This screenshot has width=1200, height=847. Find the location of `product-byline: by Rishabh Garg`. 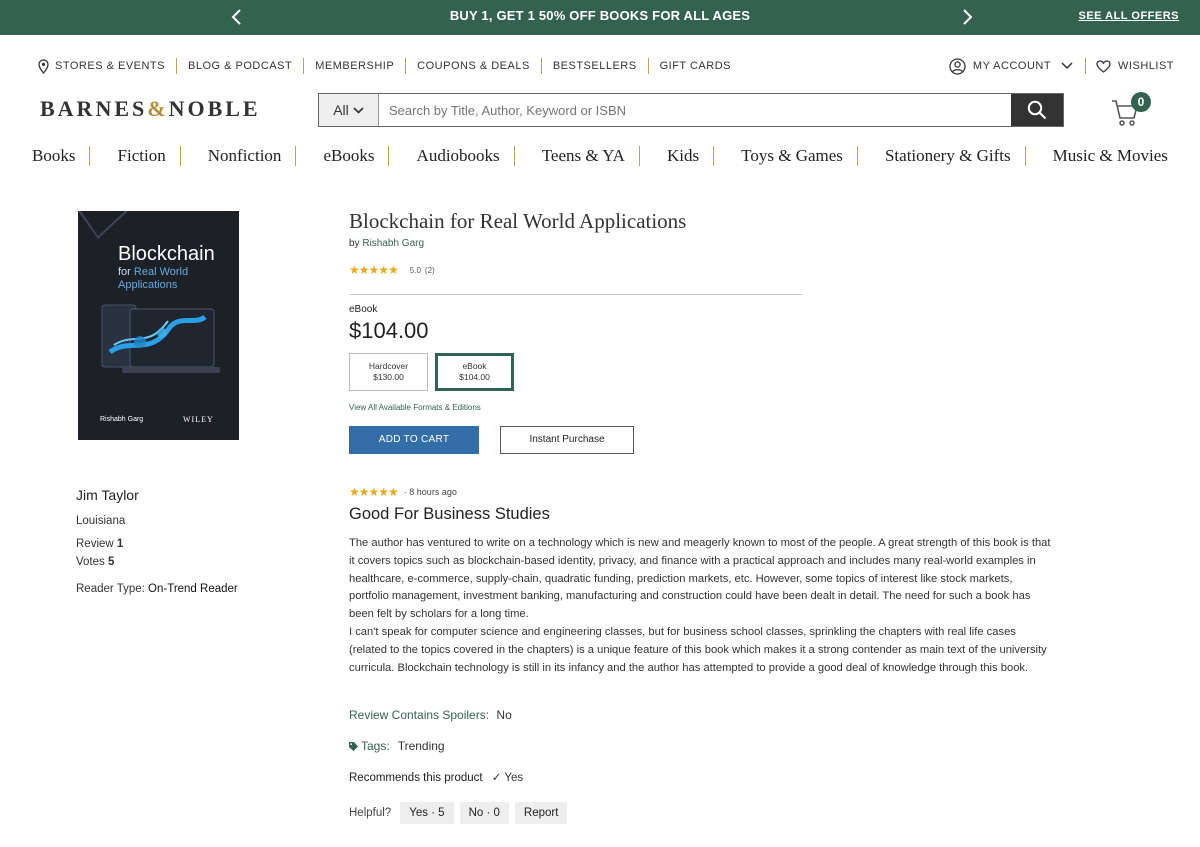

product-byline: by Rishabh Garg is located at coordinates (386, 243).